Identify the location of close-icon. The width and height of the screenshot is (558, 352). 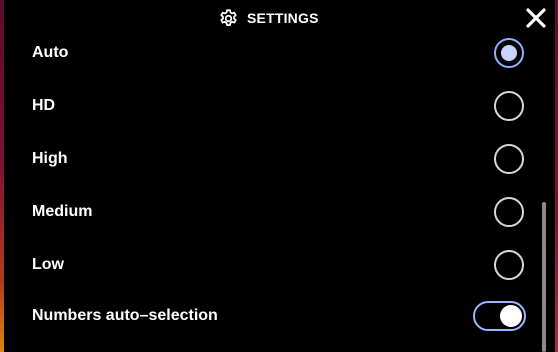
(536, 18).